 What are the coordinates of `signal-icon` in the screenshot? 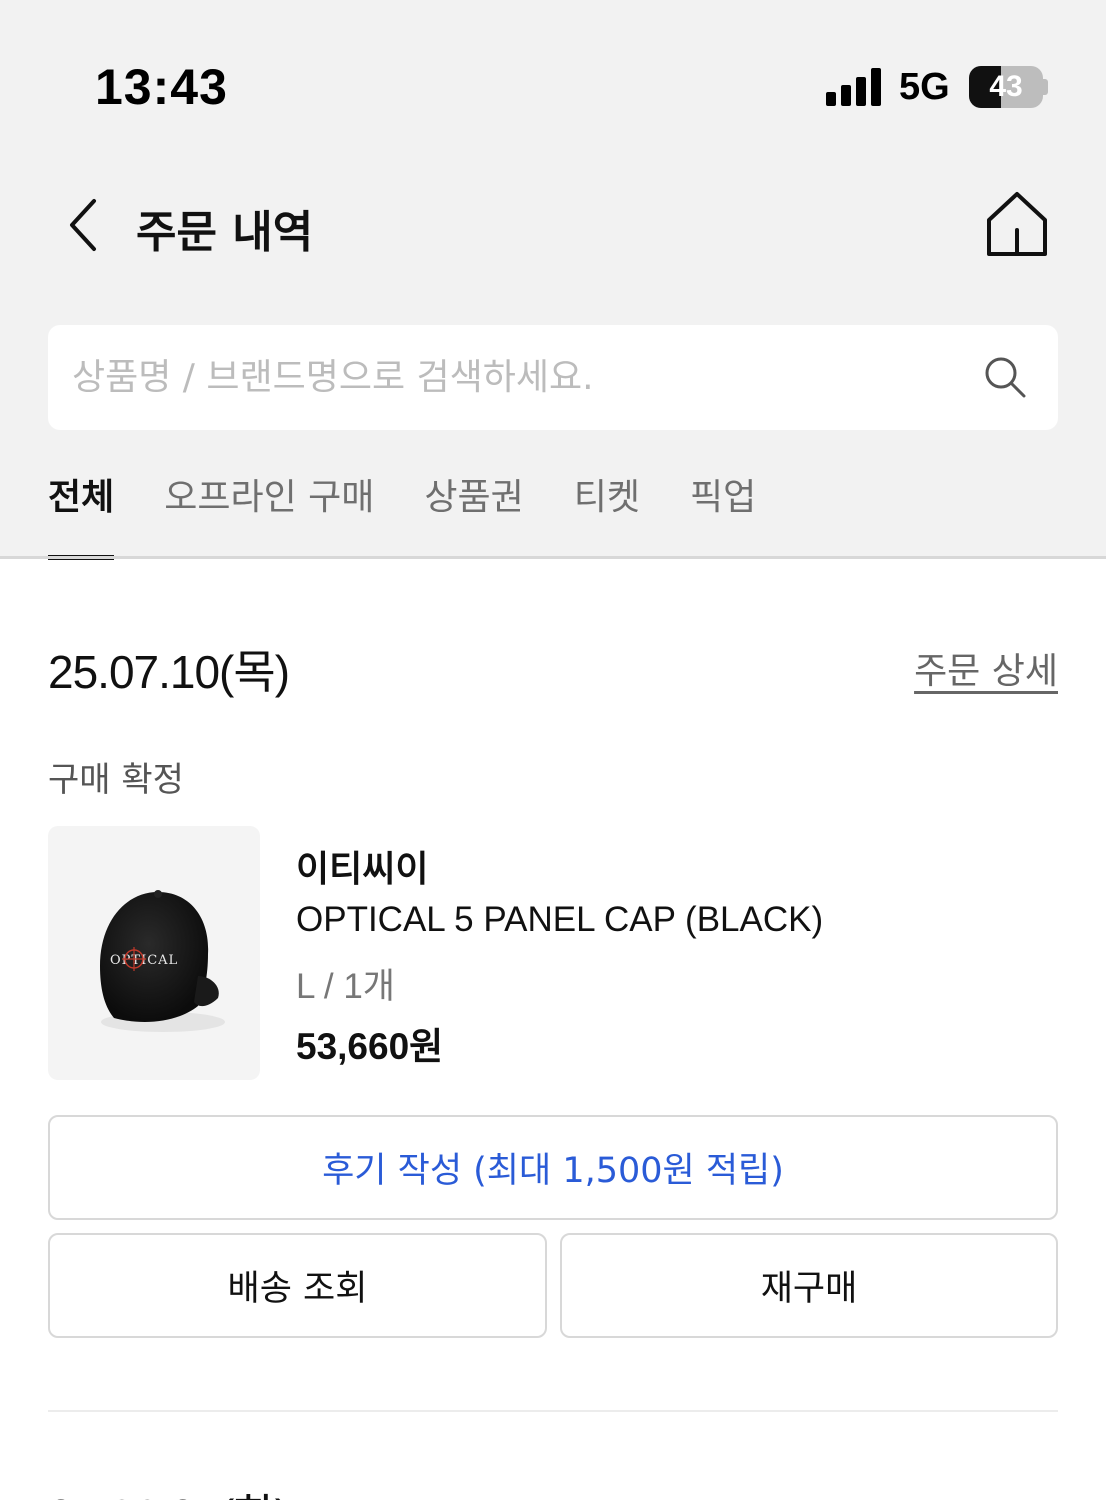 It's located at (855, 87).